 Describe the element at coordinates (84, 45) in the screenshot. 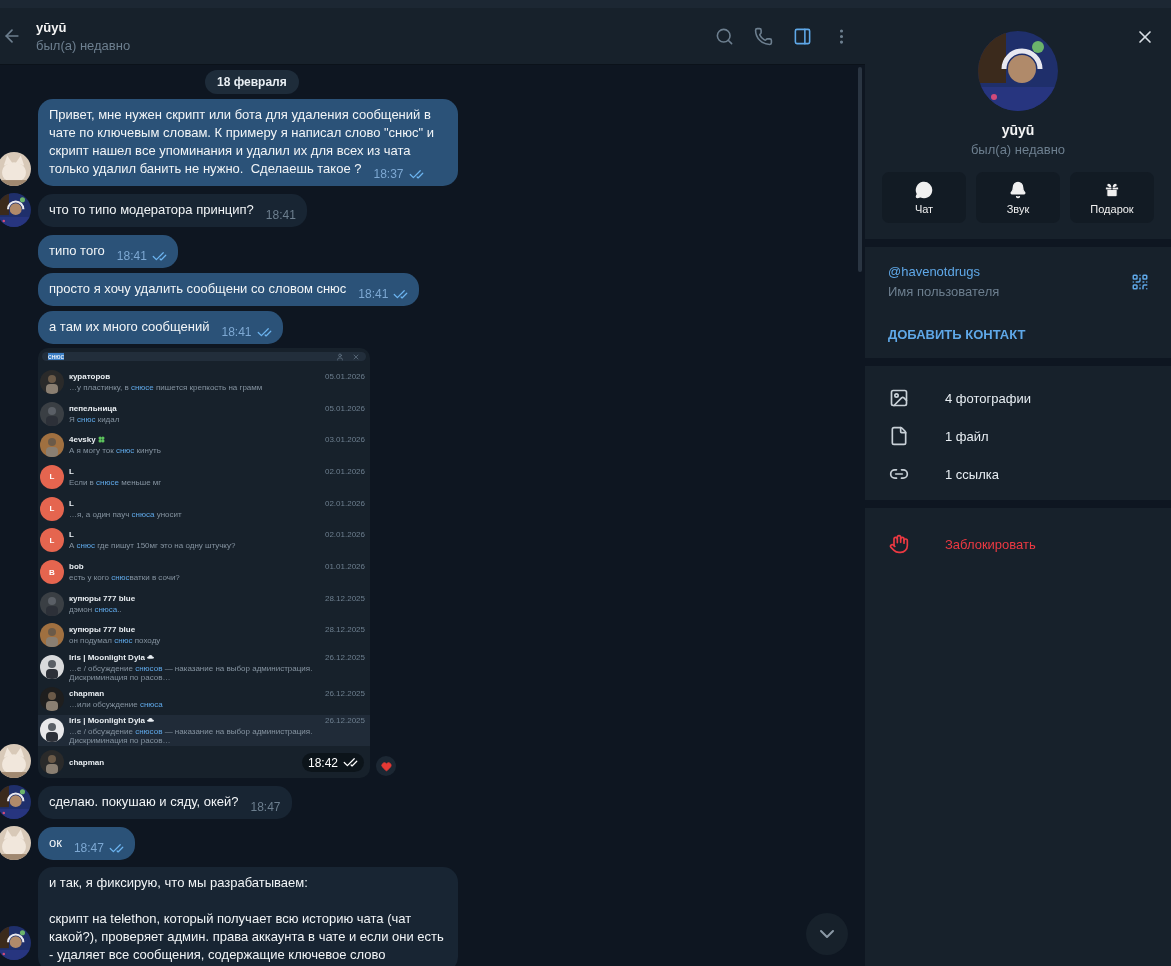

I see `chat-status: был(а) недавно` at that location.